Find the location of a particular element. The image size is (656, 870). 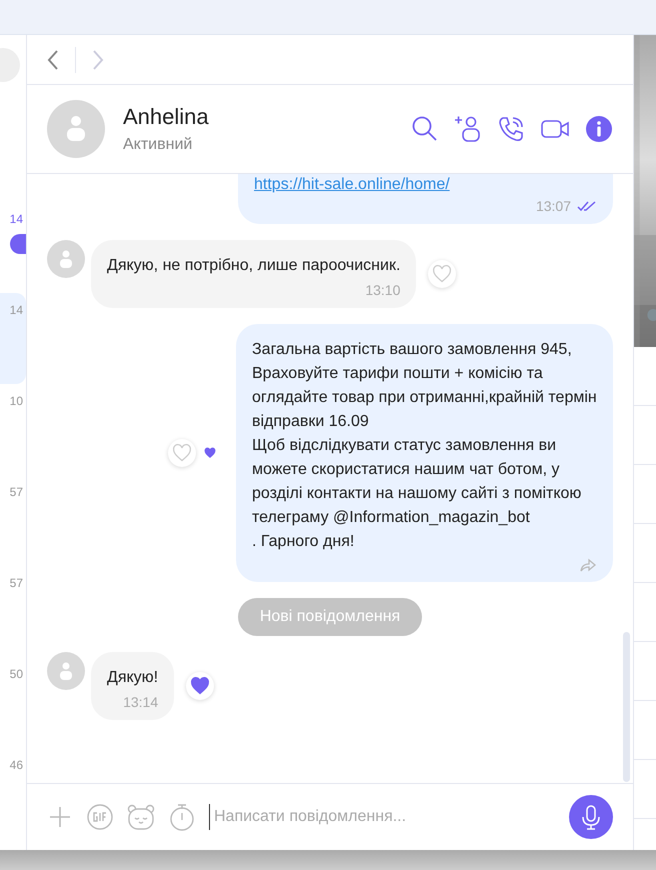

chat-time: 10 is located at coordinates (16, 401).